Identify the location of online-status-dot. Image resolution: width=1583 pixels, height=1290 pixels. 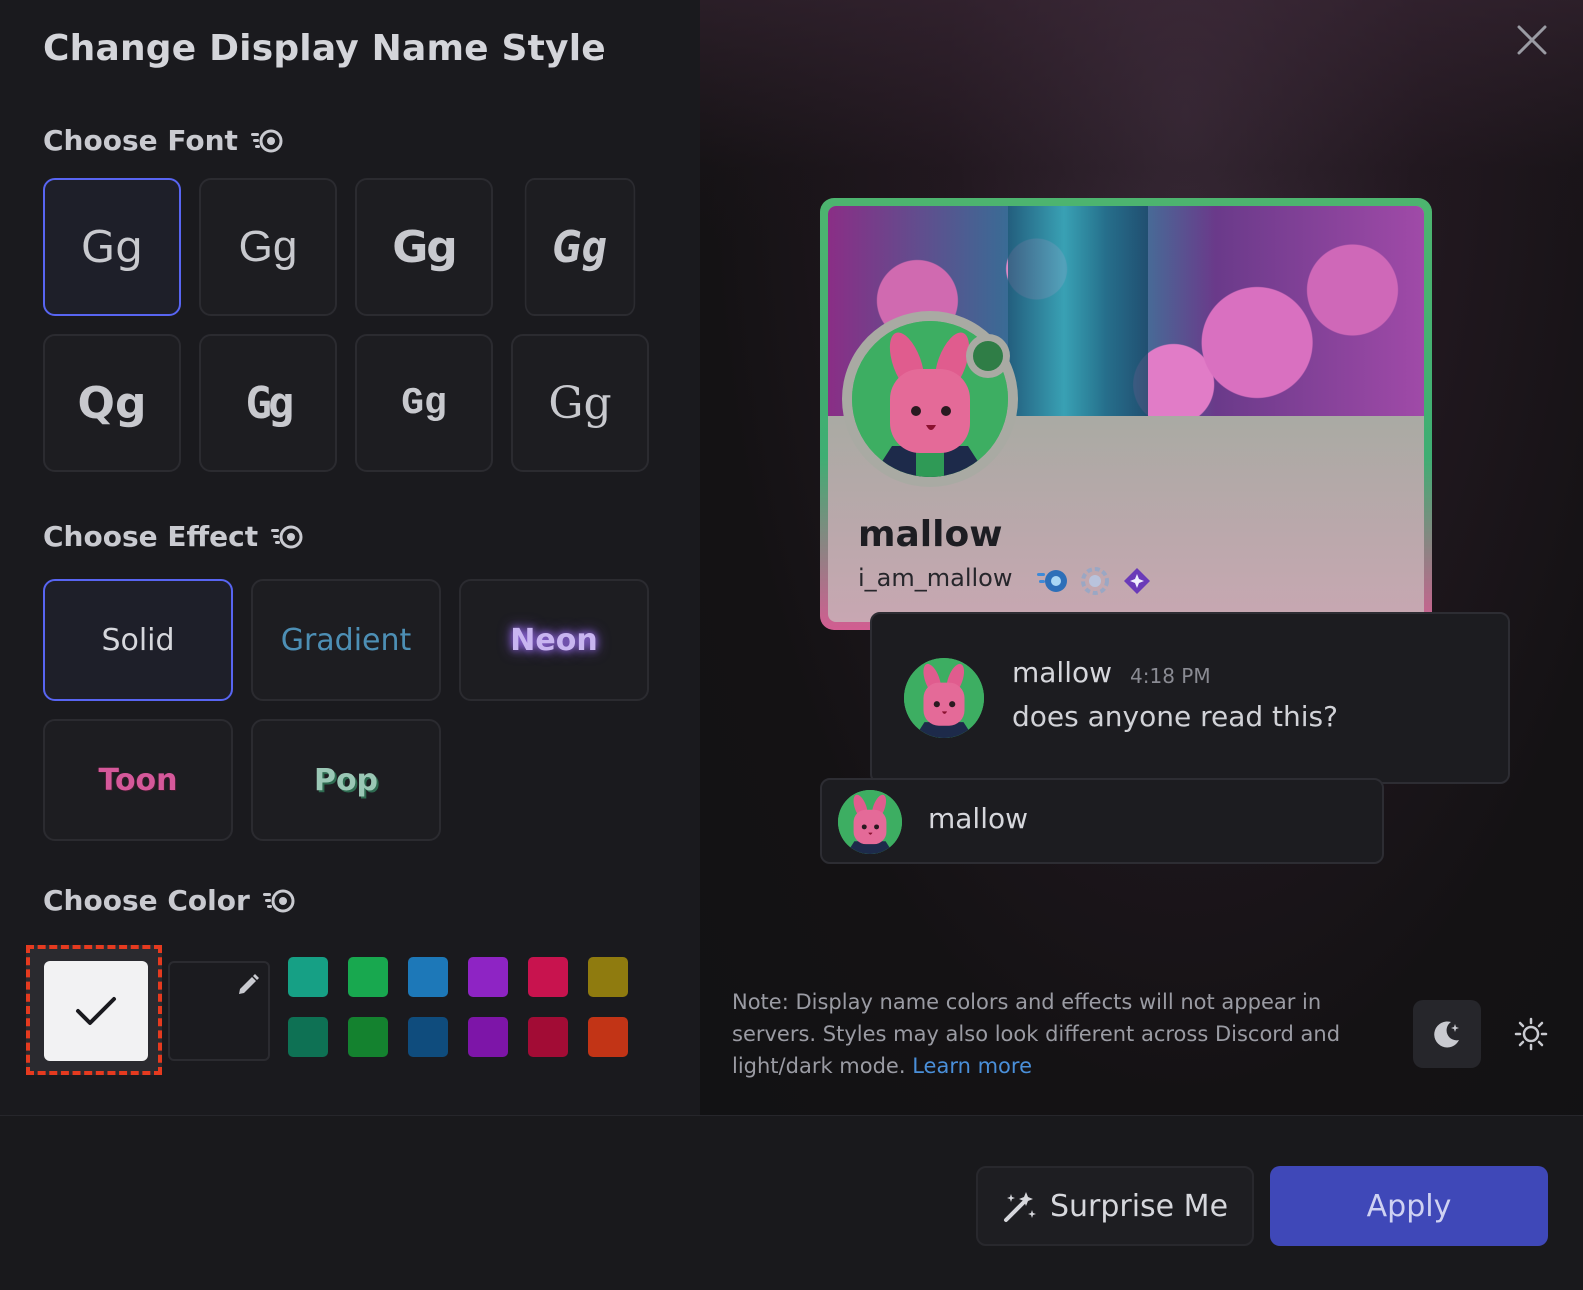
(988, 356).